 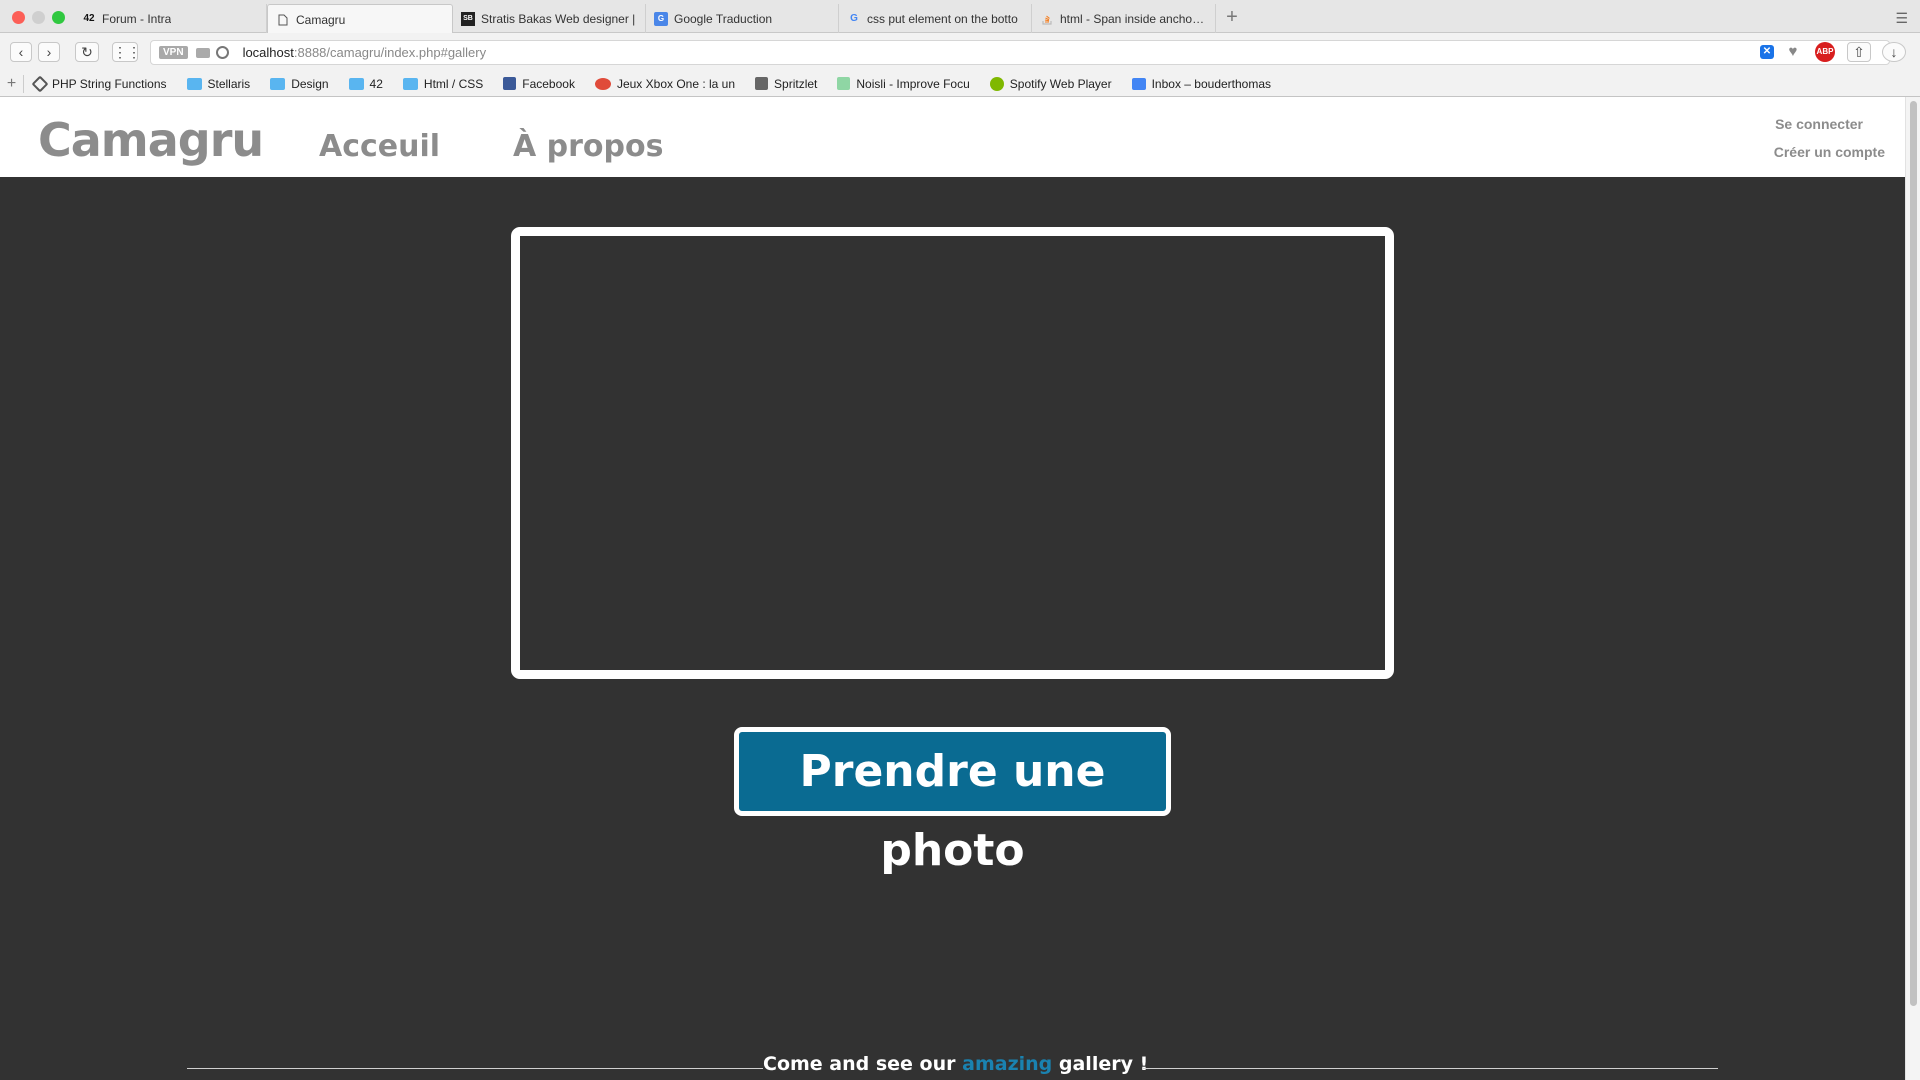 I want to click on take-photo-button: Prendre une photo, so click(x=952, y=801).